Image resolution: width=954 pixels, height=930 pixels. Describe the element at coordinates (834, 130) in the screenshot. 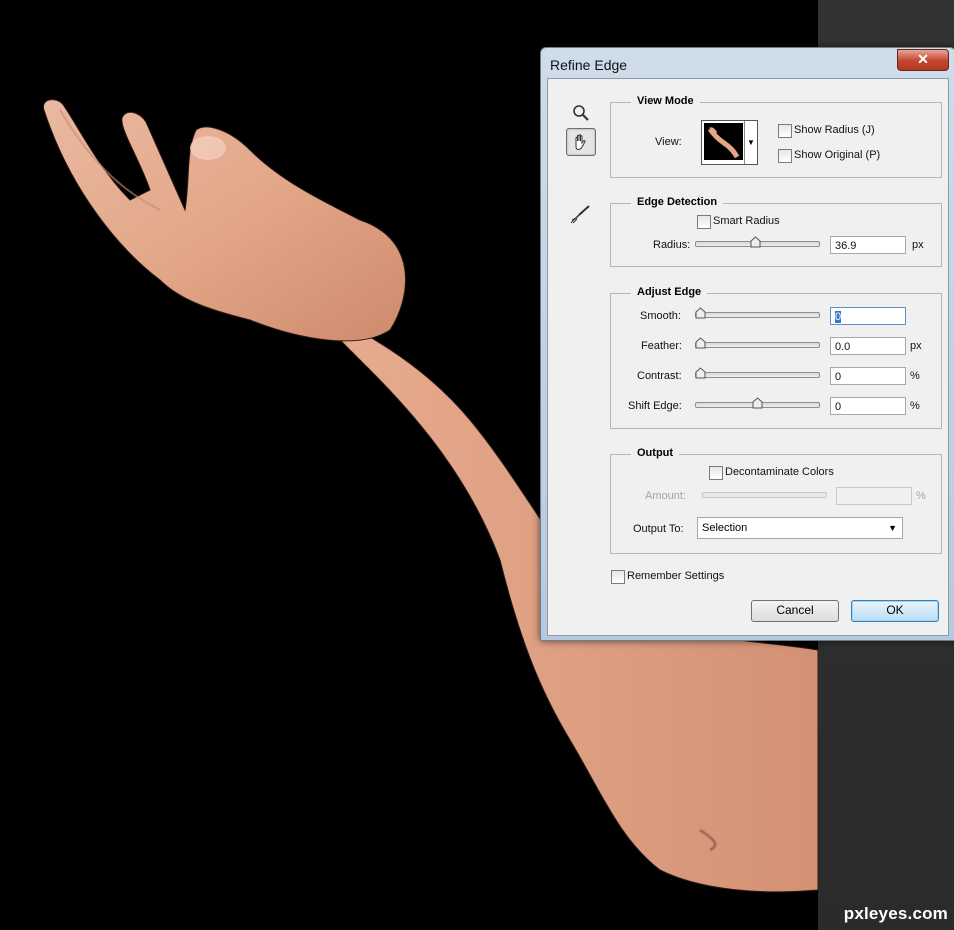

I see `show-radius-label: Show Radius (J)` at that location.